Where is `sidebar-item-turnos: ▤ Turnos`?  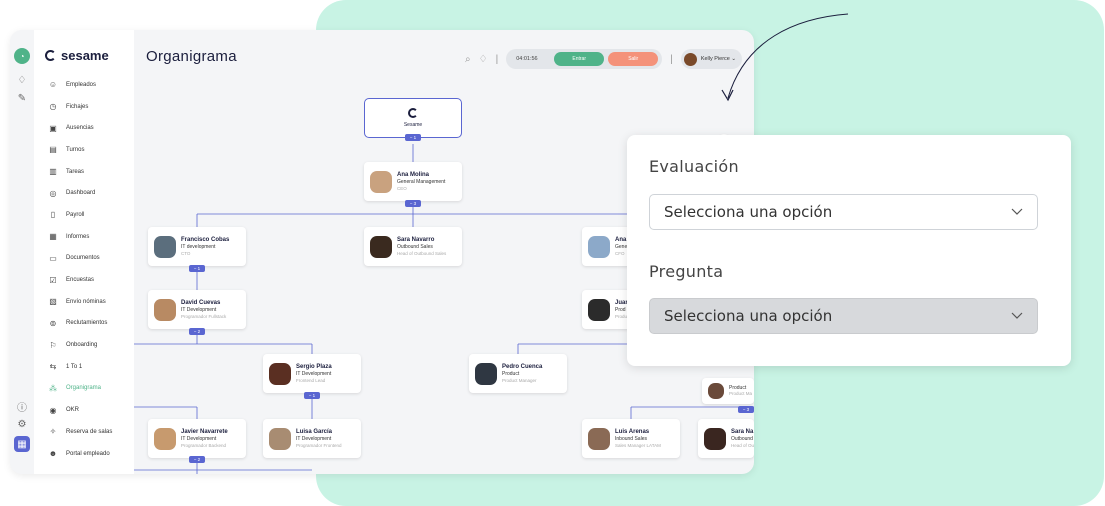
sidebar-item-turnos: ▤ Turnos is located at coordinates (90, 150).